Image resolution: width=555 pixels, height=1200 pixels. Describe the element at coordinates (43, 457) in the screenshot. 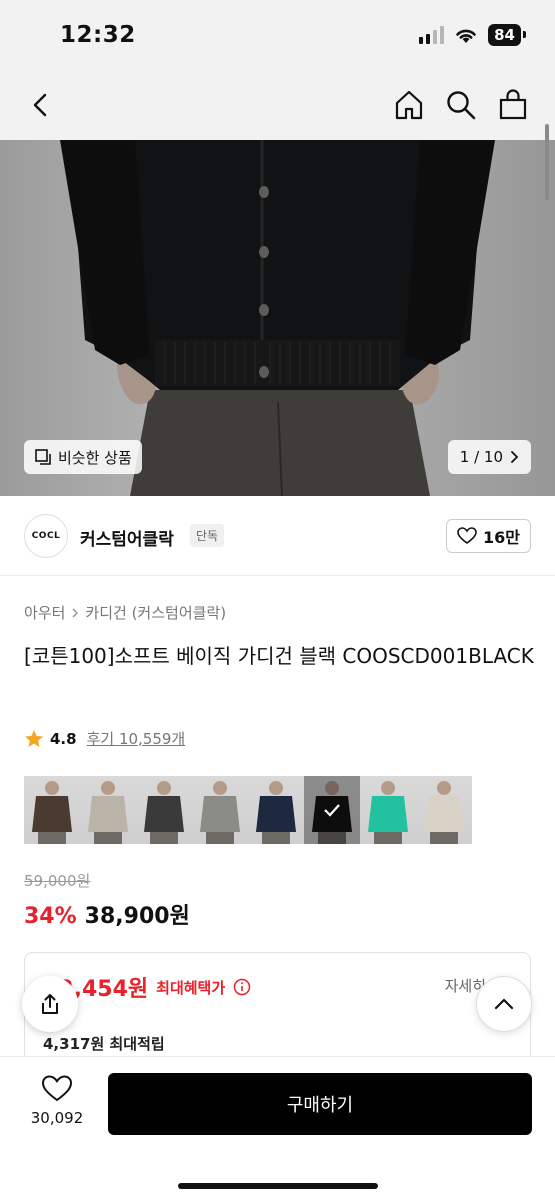

I see `similar-icon` at that location.